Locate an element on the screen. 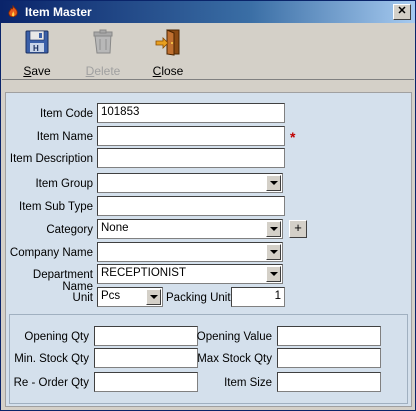 Image resolution: width=416 pixels, height=411 pixels. company-name-label: Company Name is located at coordinates (51, 253).